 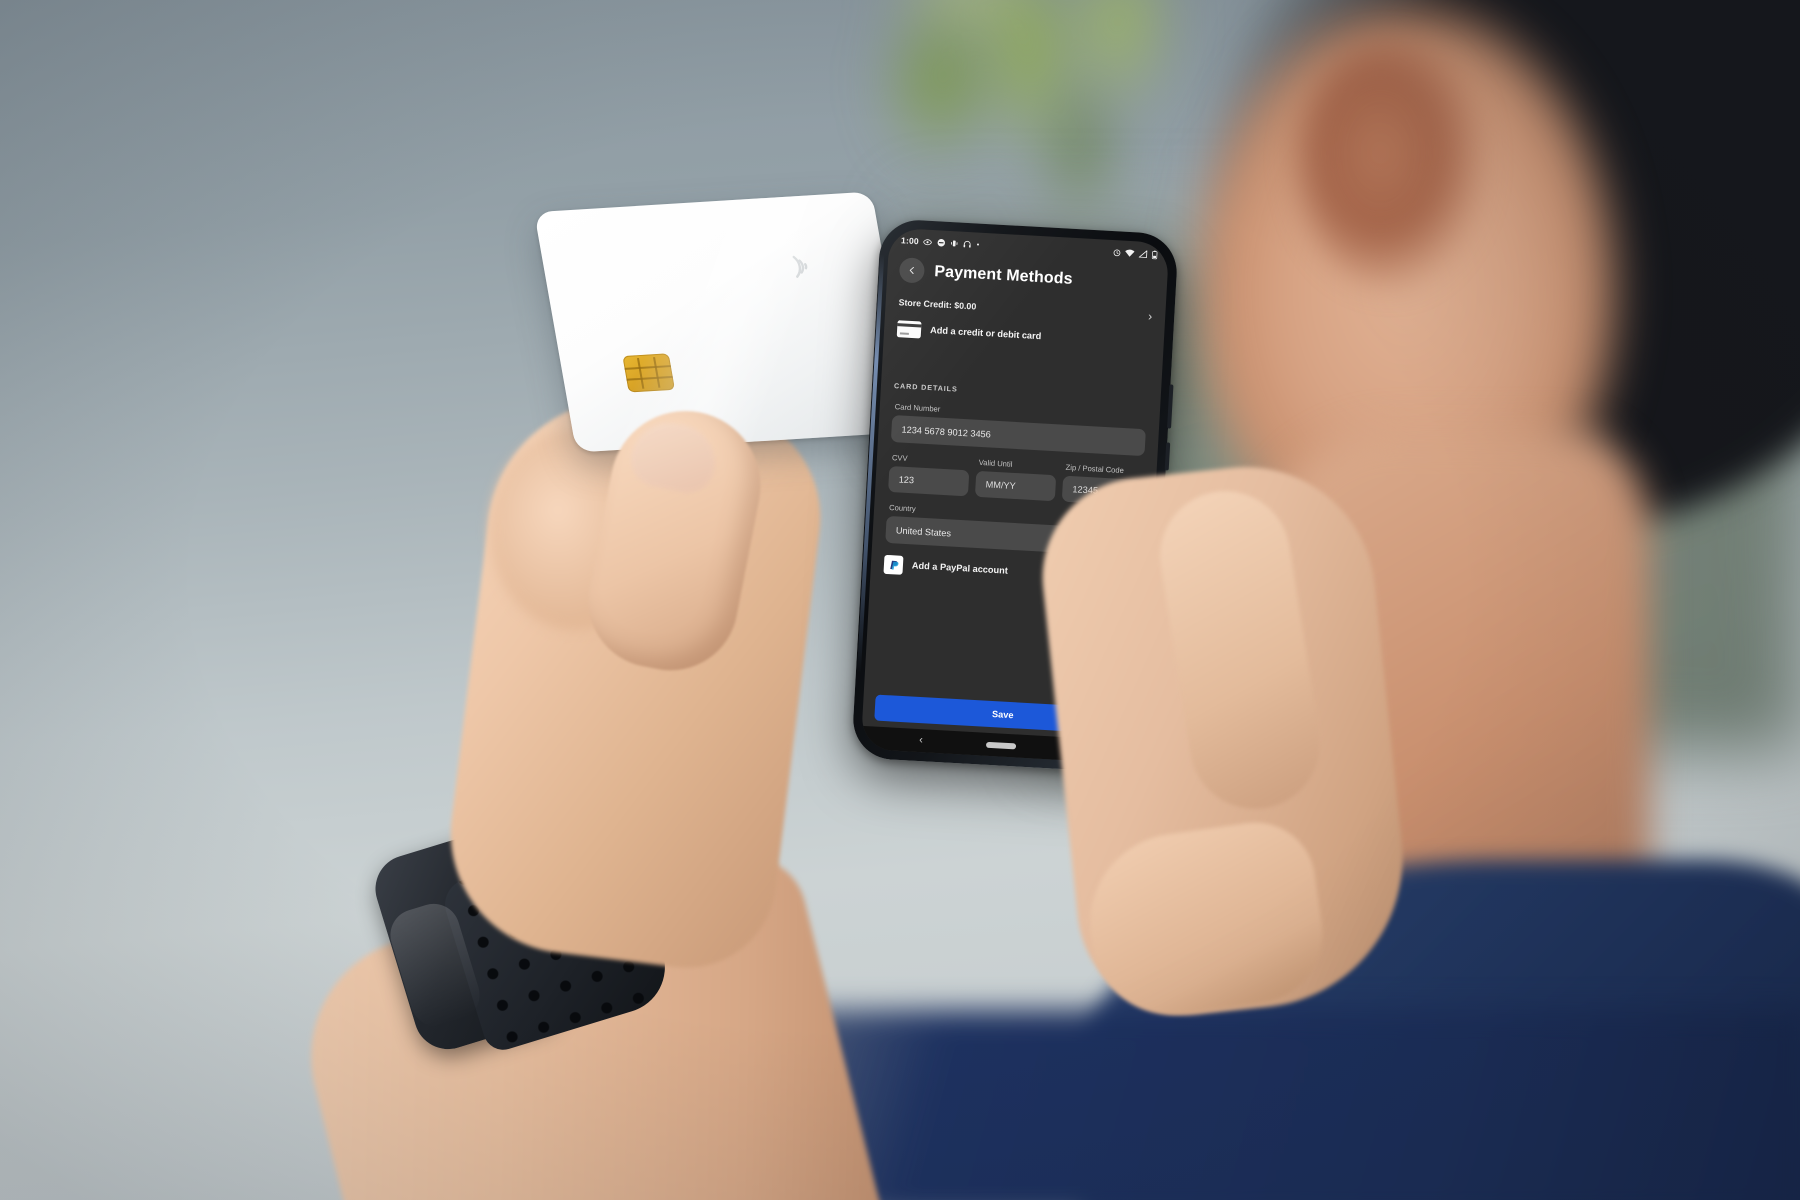 What do you see at coordinates (1170, 406) in the screenshot?
I see `phone-power-button` at bounding box center [1170, 406].